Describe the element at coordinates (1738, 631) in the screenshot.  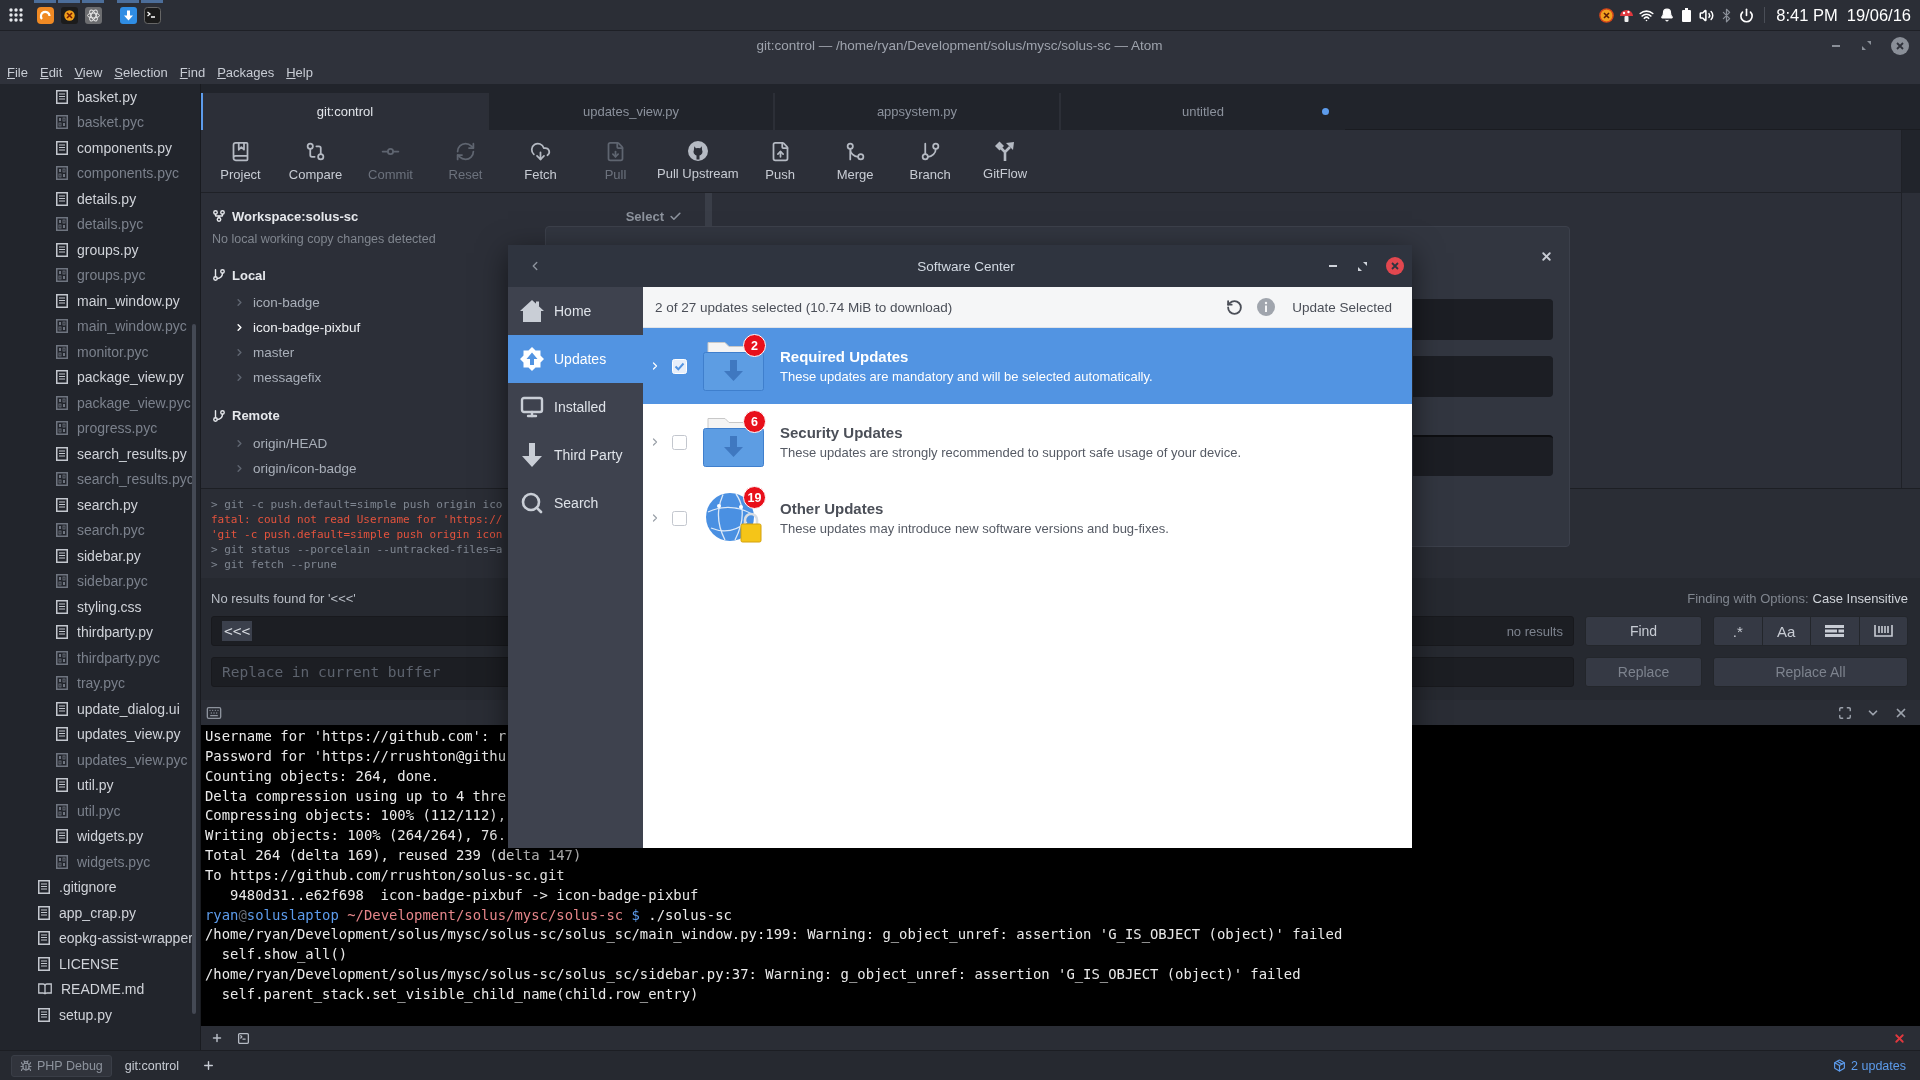
I see `option-toggle: .*` at that location.